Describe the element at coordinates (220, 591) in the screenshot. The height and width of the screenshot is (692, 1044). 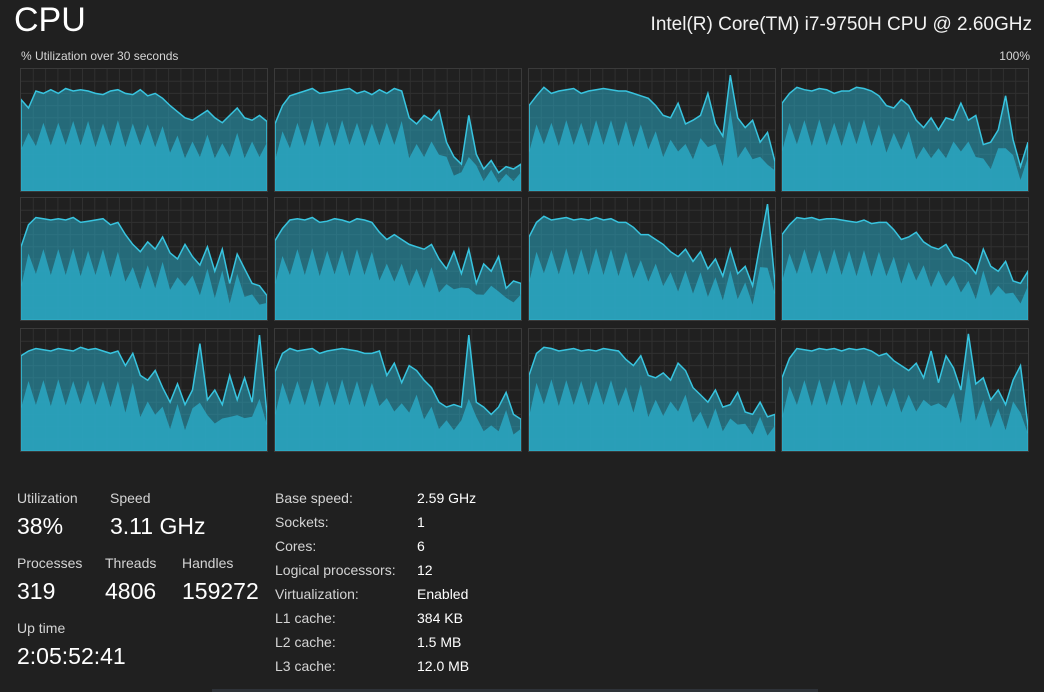
I see `handles-value: 159272` at that location.